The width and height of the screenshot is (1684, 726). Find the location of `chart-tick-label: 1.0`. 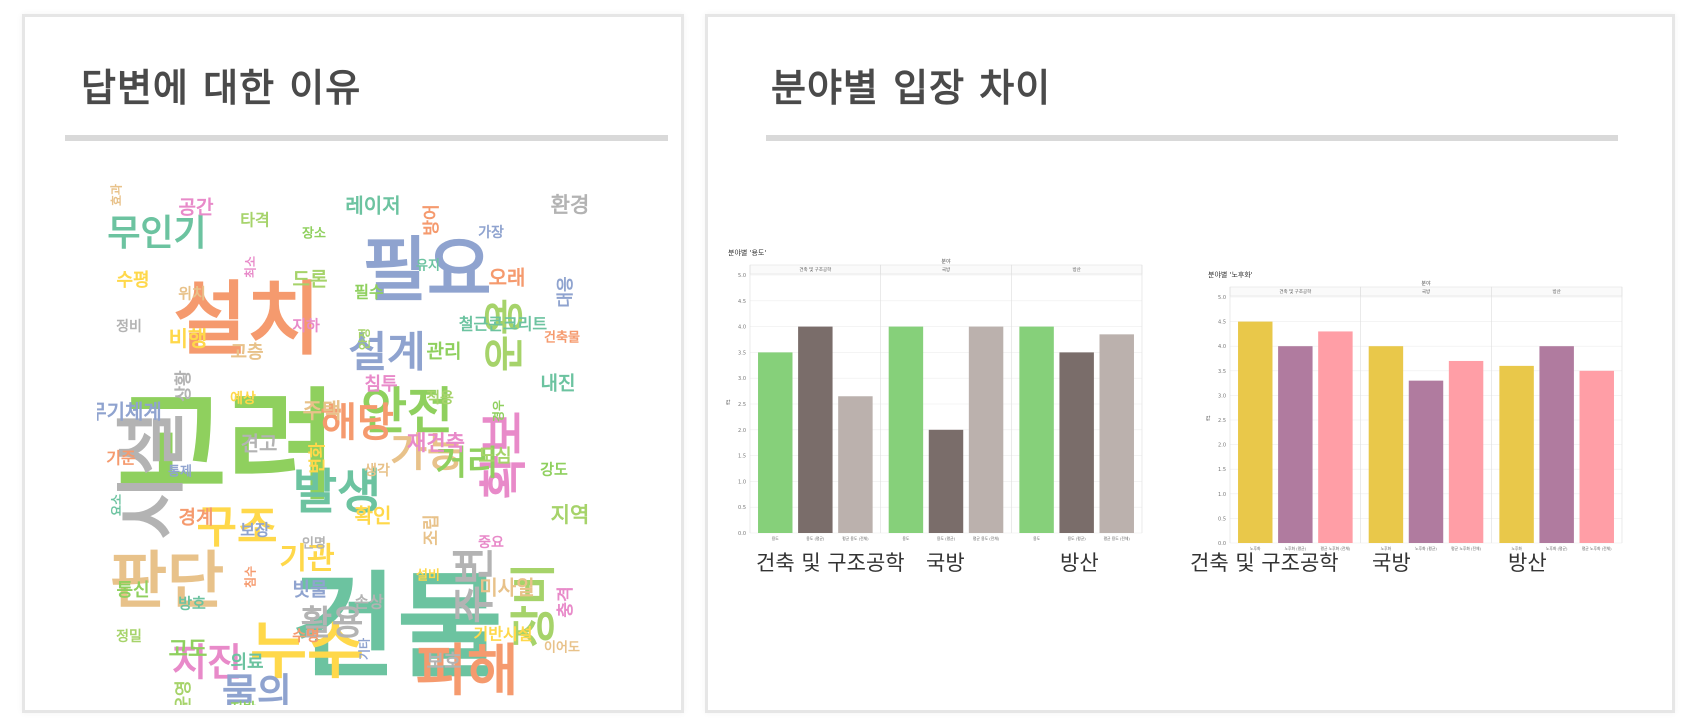

chart-tick-label: 1.0 is located at coordinates (1222, 495).